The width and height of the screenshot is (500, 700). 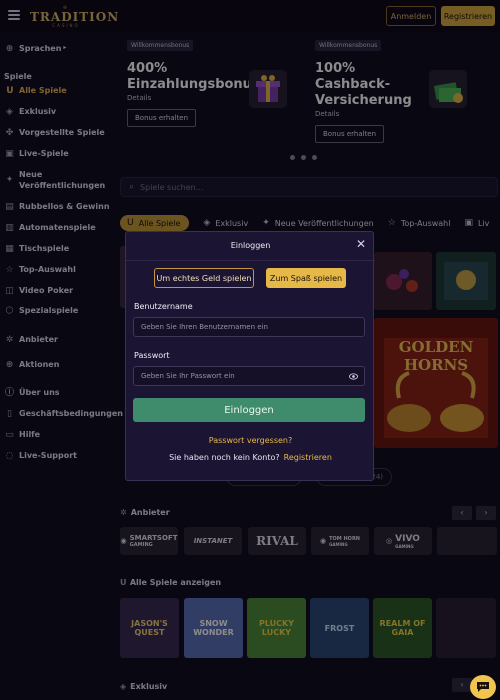 I want to click on modal-title: Einloggen, so click(x=250, y=245).